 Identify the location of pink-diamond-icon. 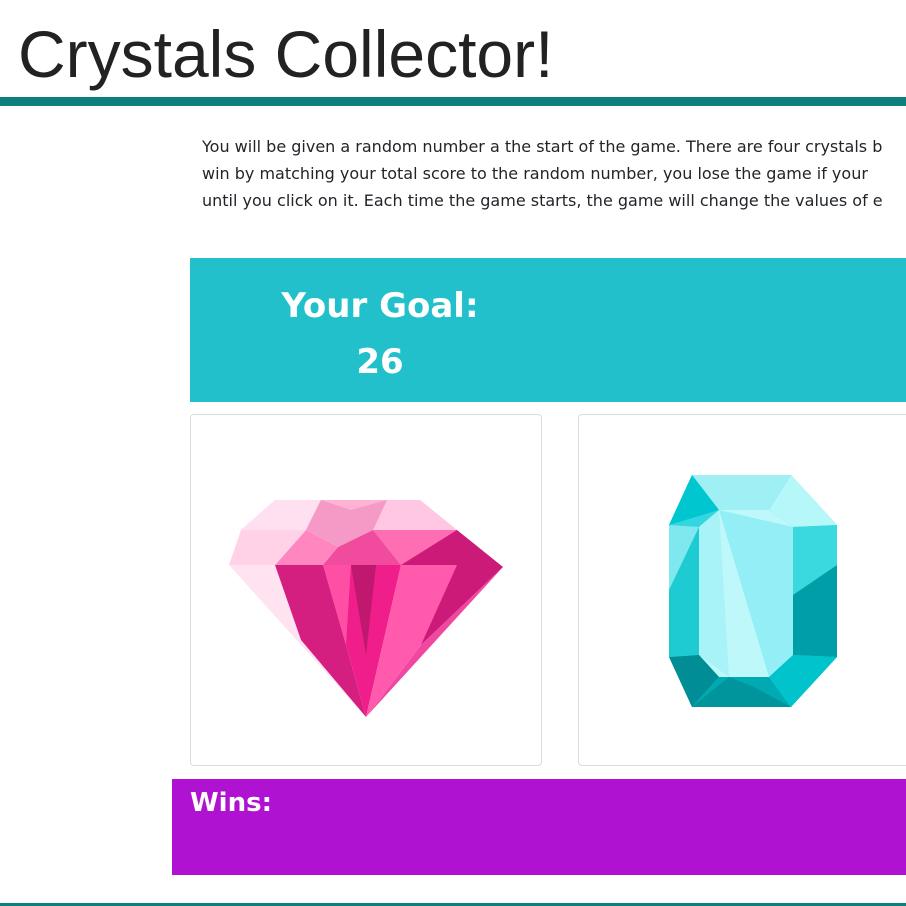
(366, 608).